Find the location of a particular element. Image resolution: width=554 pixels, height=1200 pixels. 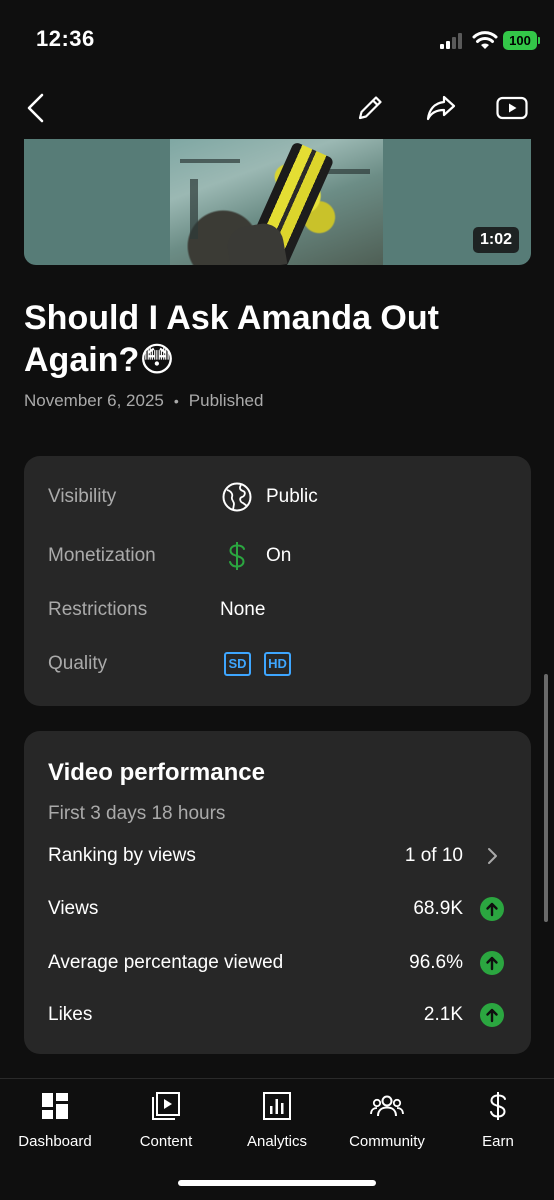

tab-label: Analytics is located at coordinates (277, 1141).